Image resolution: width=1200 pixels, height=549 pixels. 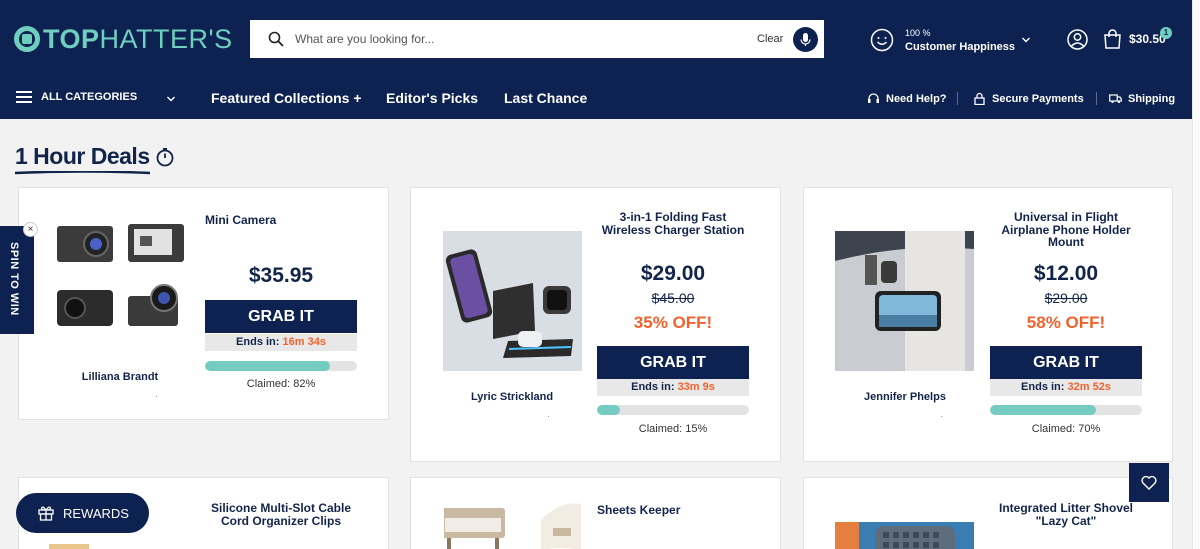 What do you see at coordinates (673, 298) in the screenshot?
I see `original-price: $45.00` at bounding box center [673, 298].